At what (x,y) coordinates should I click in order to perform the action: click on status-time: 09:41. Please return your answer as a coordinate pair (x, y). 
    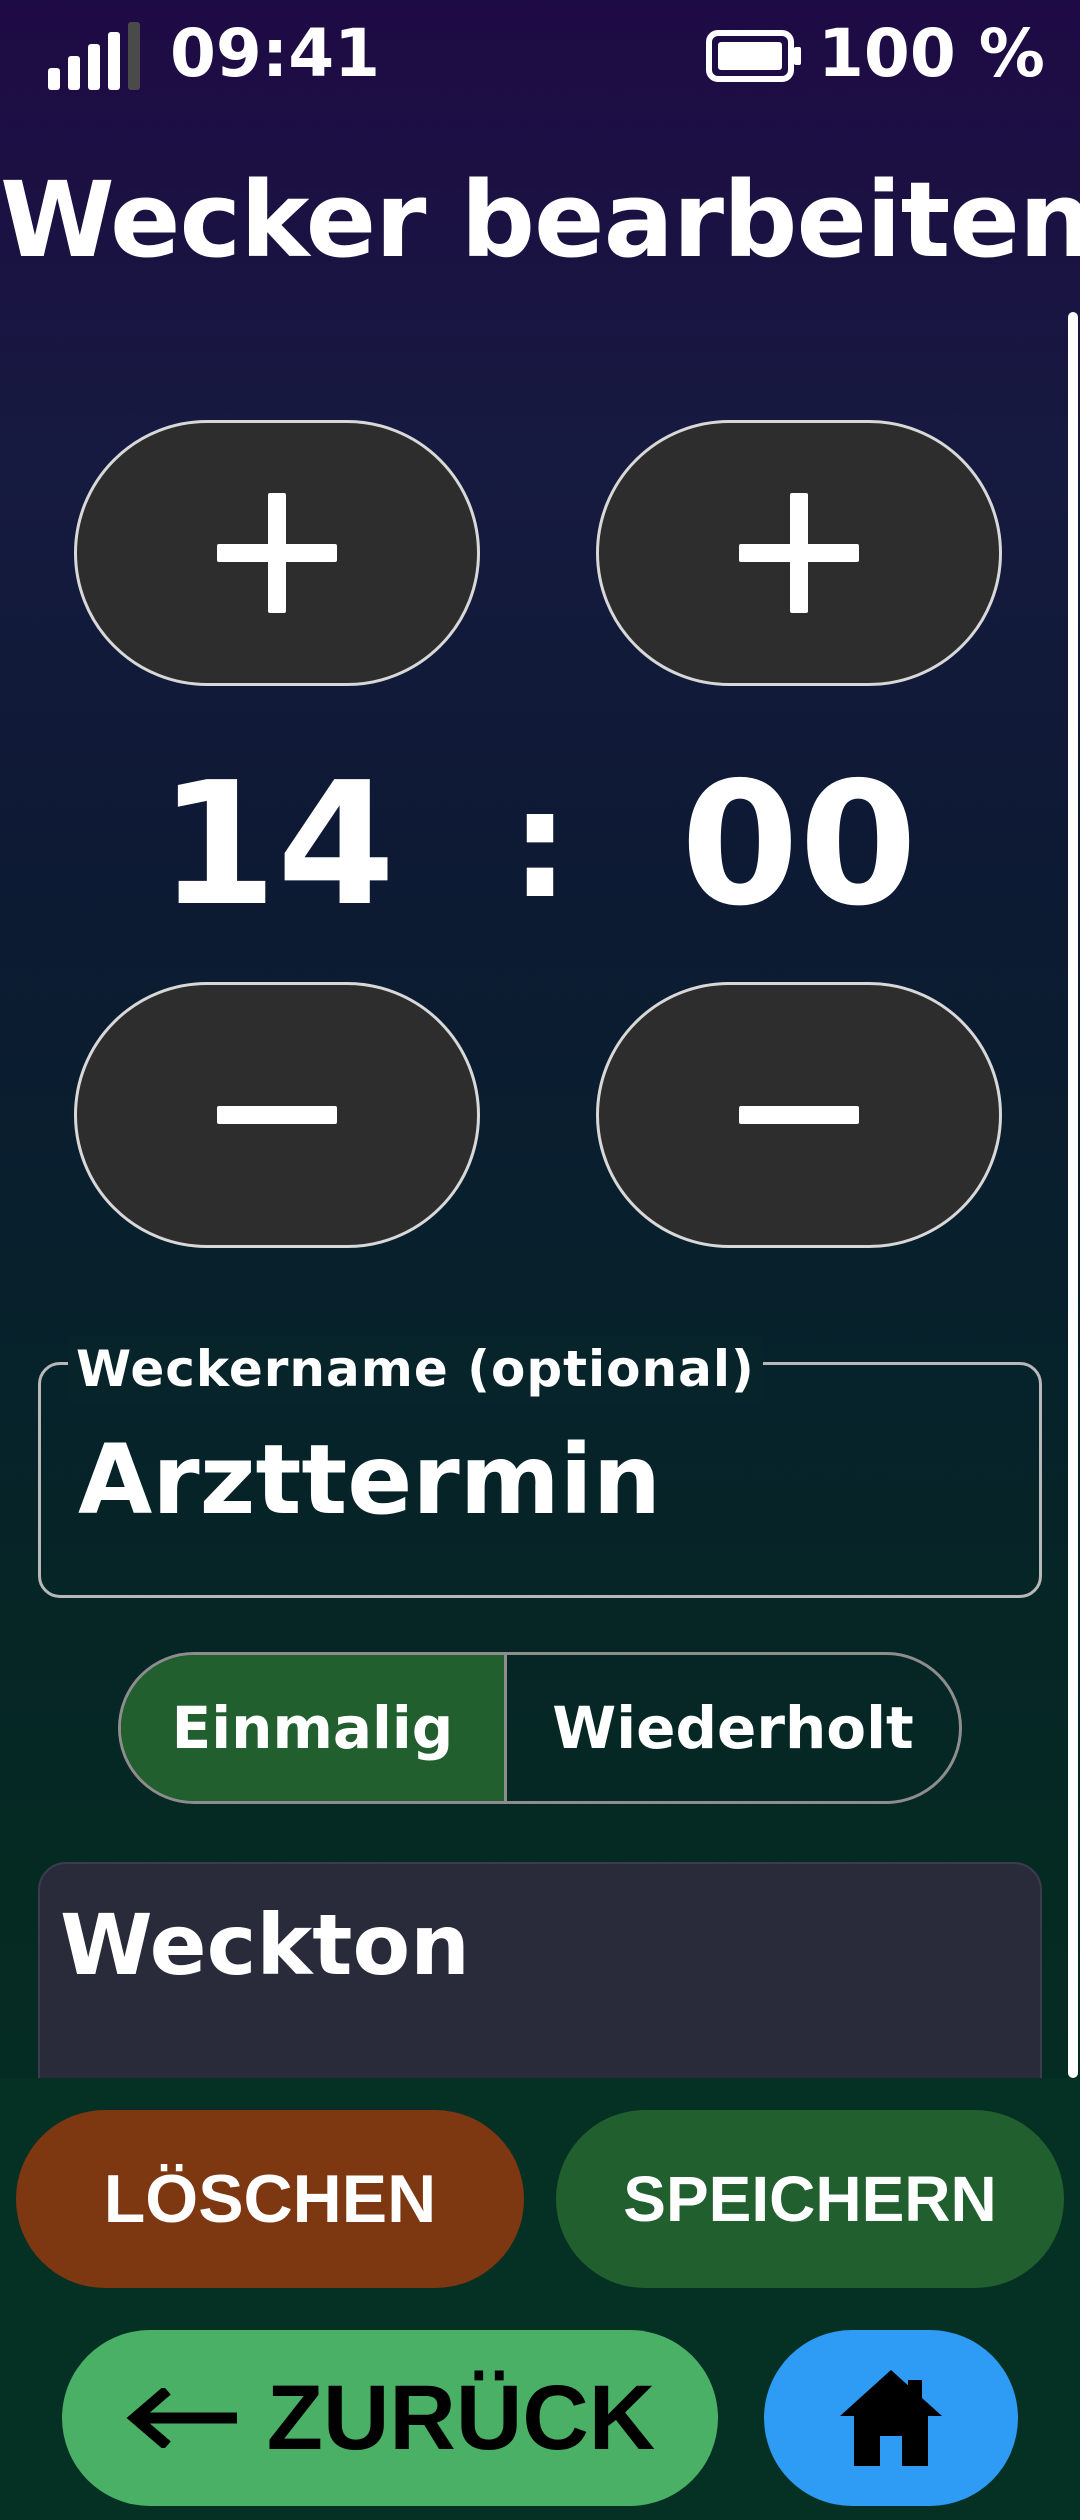
    Looking at the image, I should click on (275, 53).